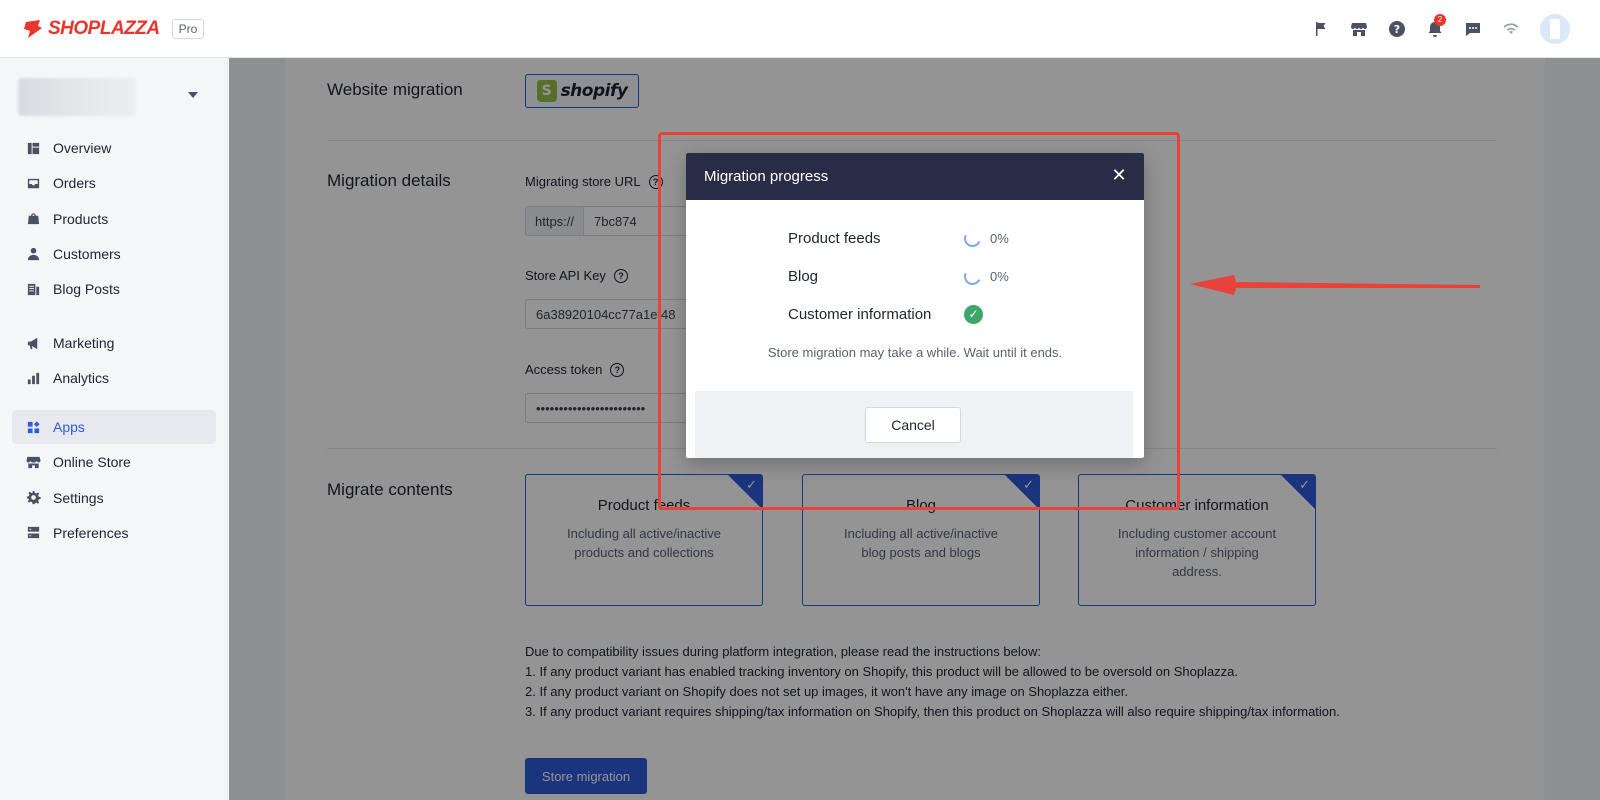 This screenshot has height=800, width=1600. I want to click on sidebar-item-products: Products, so click(114, 219).